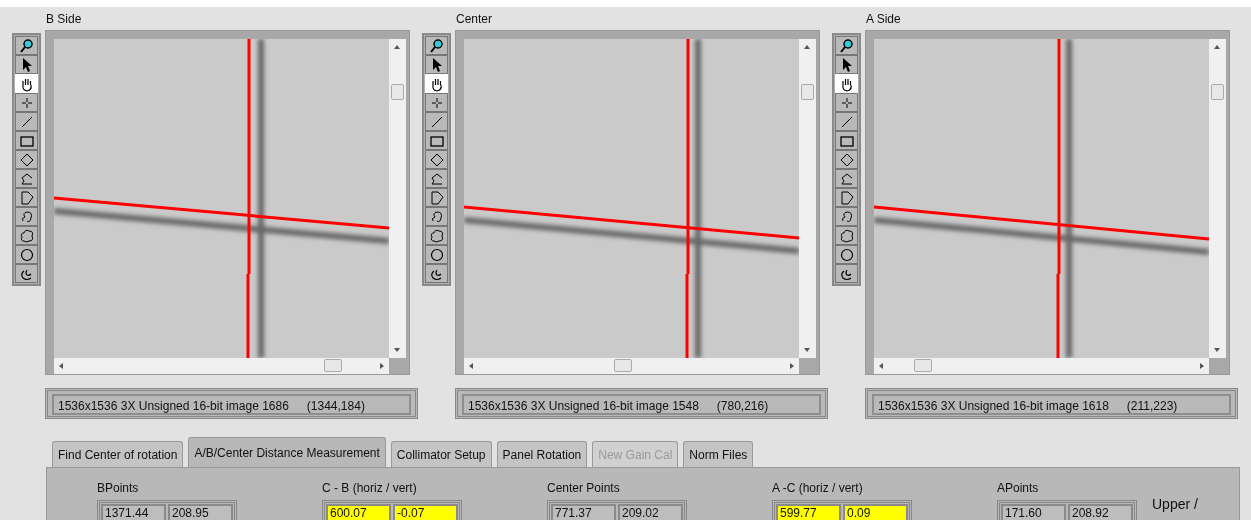 This screenshot has height=520, width=1251. I want to click on cursor-coordinates: (780,216), so click(742, 405).